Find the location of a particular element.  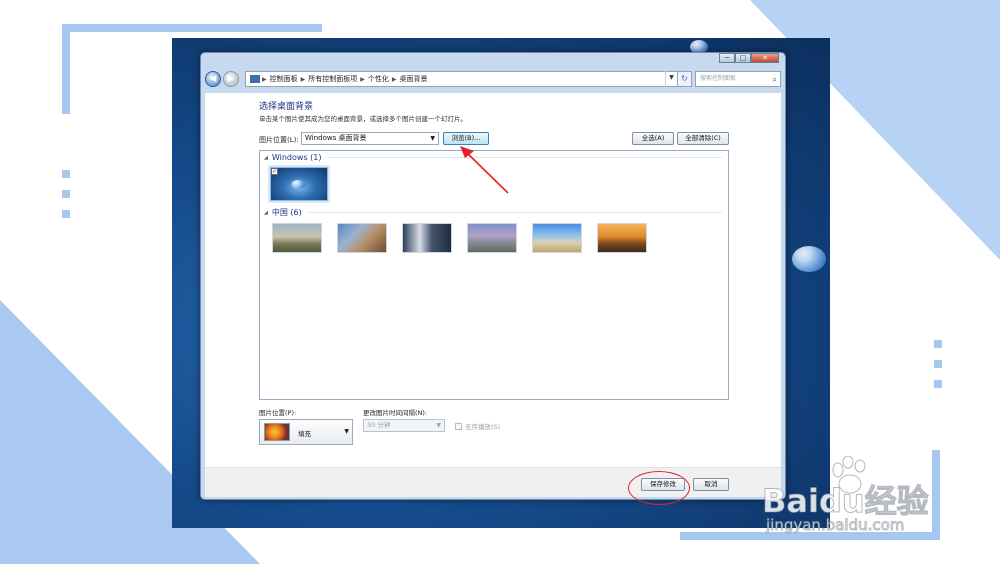

page-title: 选择桌面背景 is located at coordinates (286, 107).